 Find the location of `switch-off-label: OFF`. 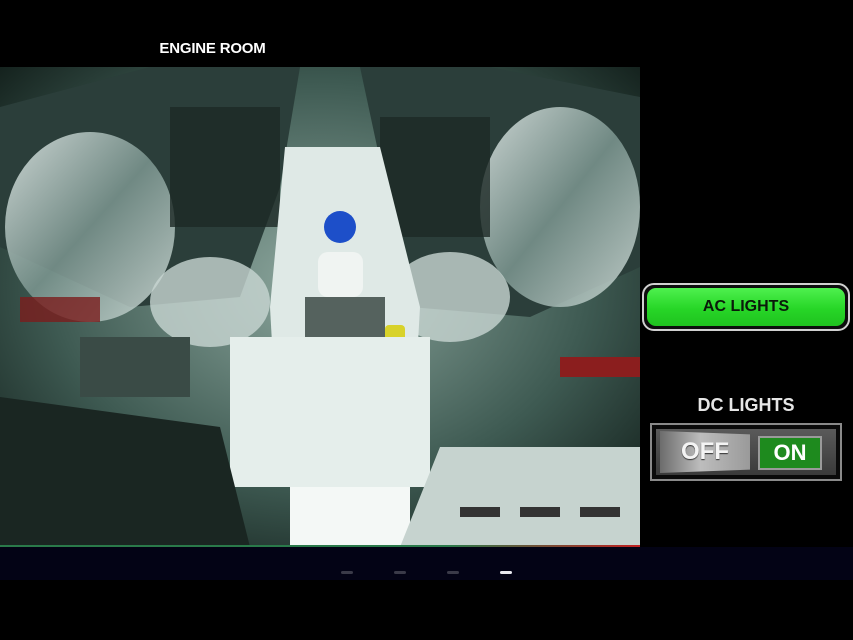

switch-off-label: OFF is located at coordinates (705, 452).